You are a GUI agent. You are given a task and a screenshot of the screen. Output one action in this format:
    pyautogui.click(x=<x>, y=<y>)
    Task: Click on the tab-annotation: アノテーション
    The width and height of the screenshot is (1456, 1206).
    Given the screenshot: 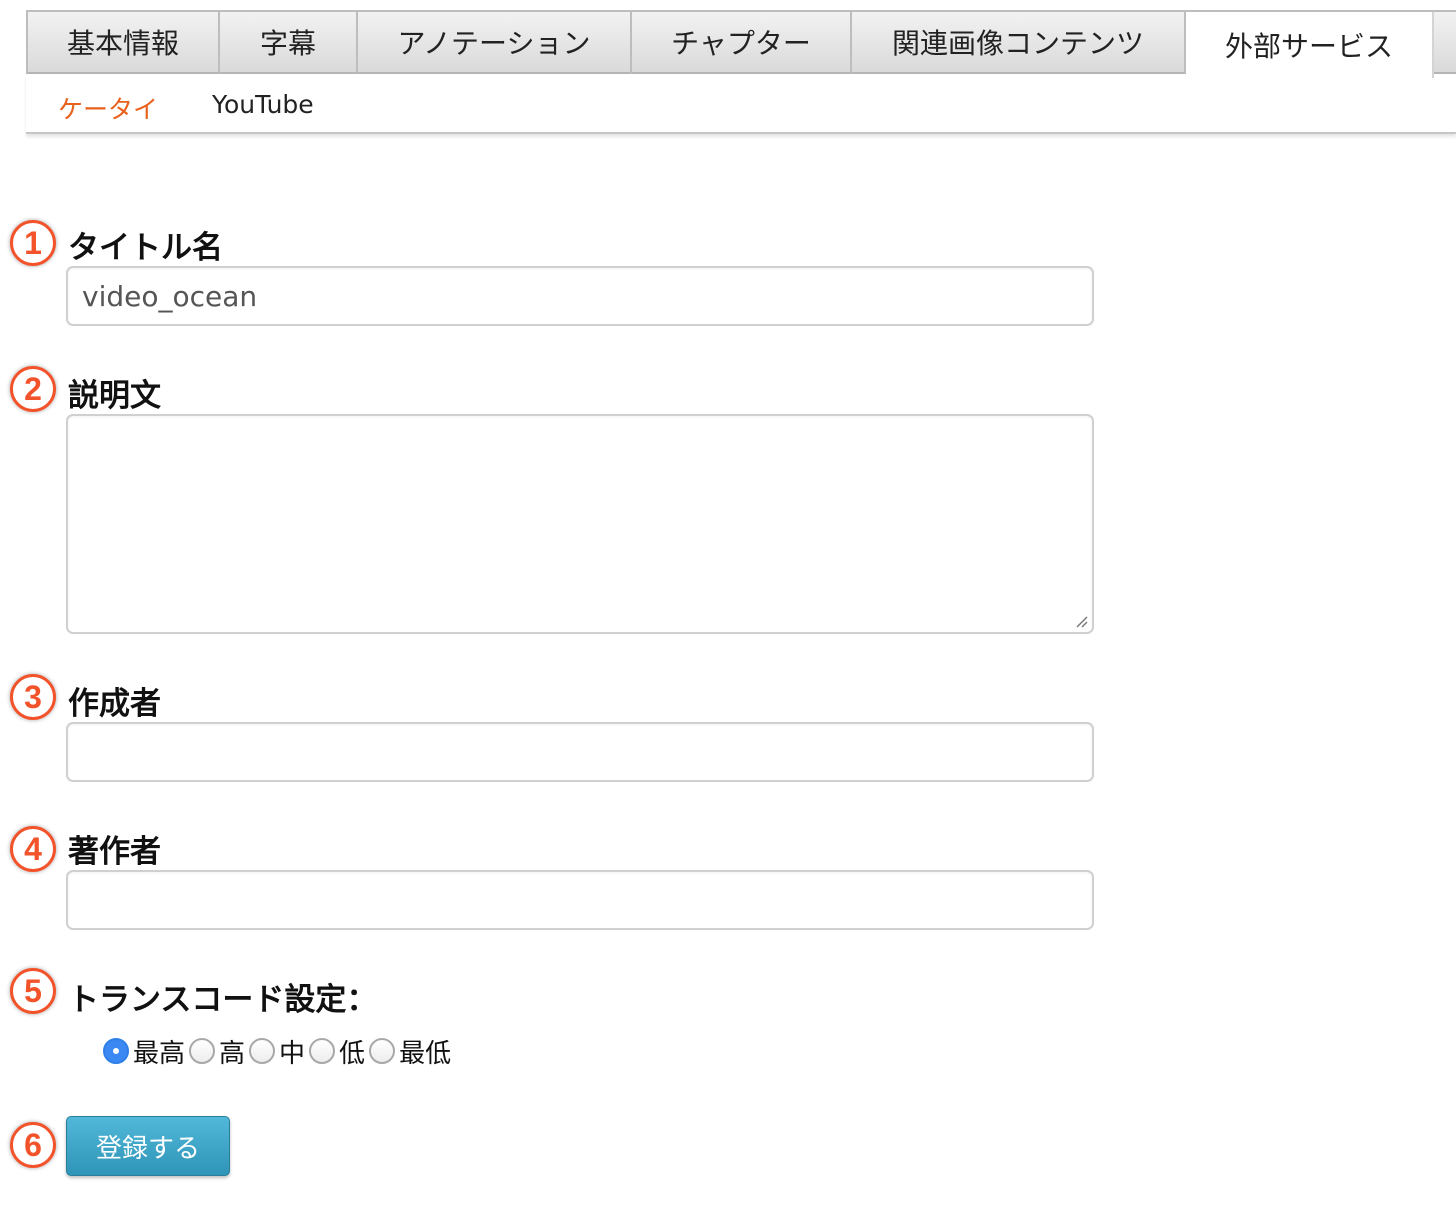 What is the action you would take?
    pyautogui.click(x=495, y=43)
    